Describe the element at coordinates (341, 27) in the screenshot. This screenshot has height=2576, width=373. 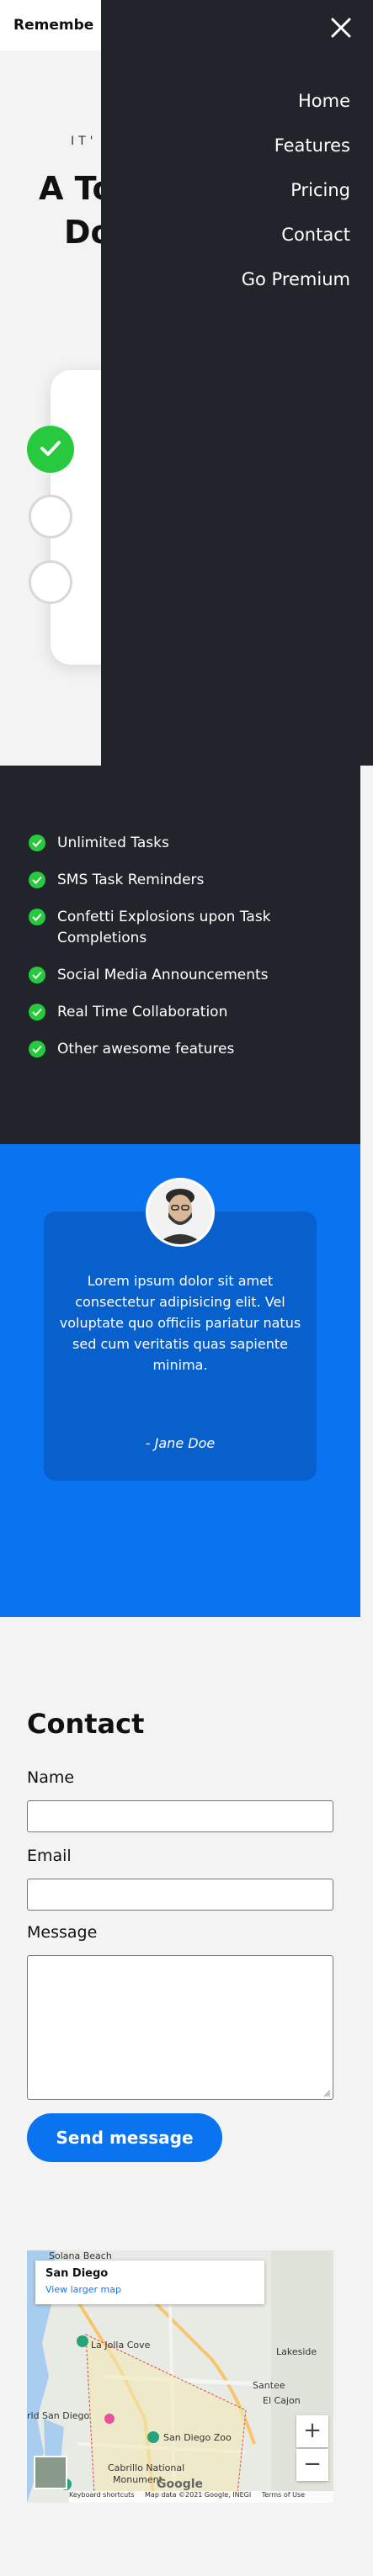
I see `close-icon` at that location.